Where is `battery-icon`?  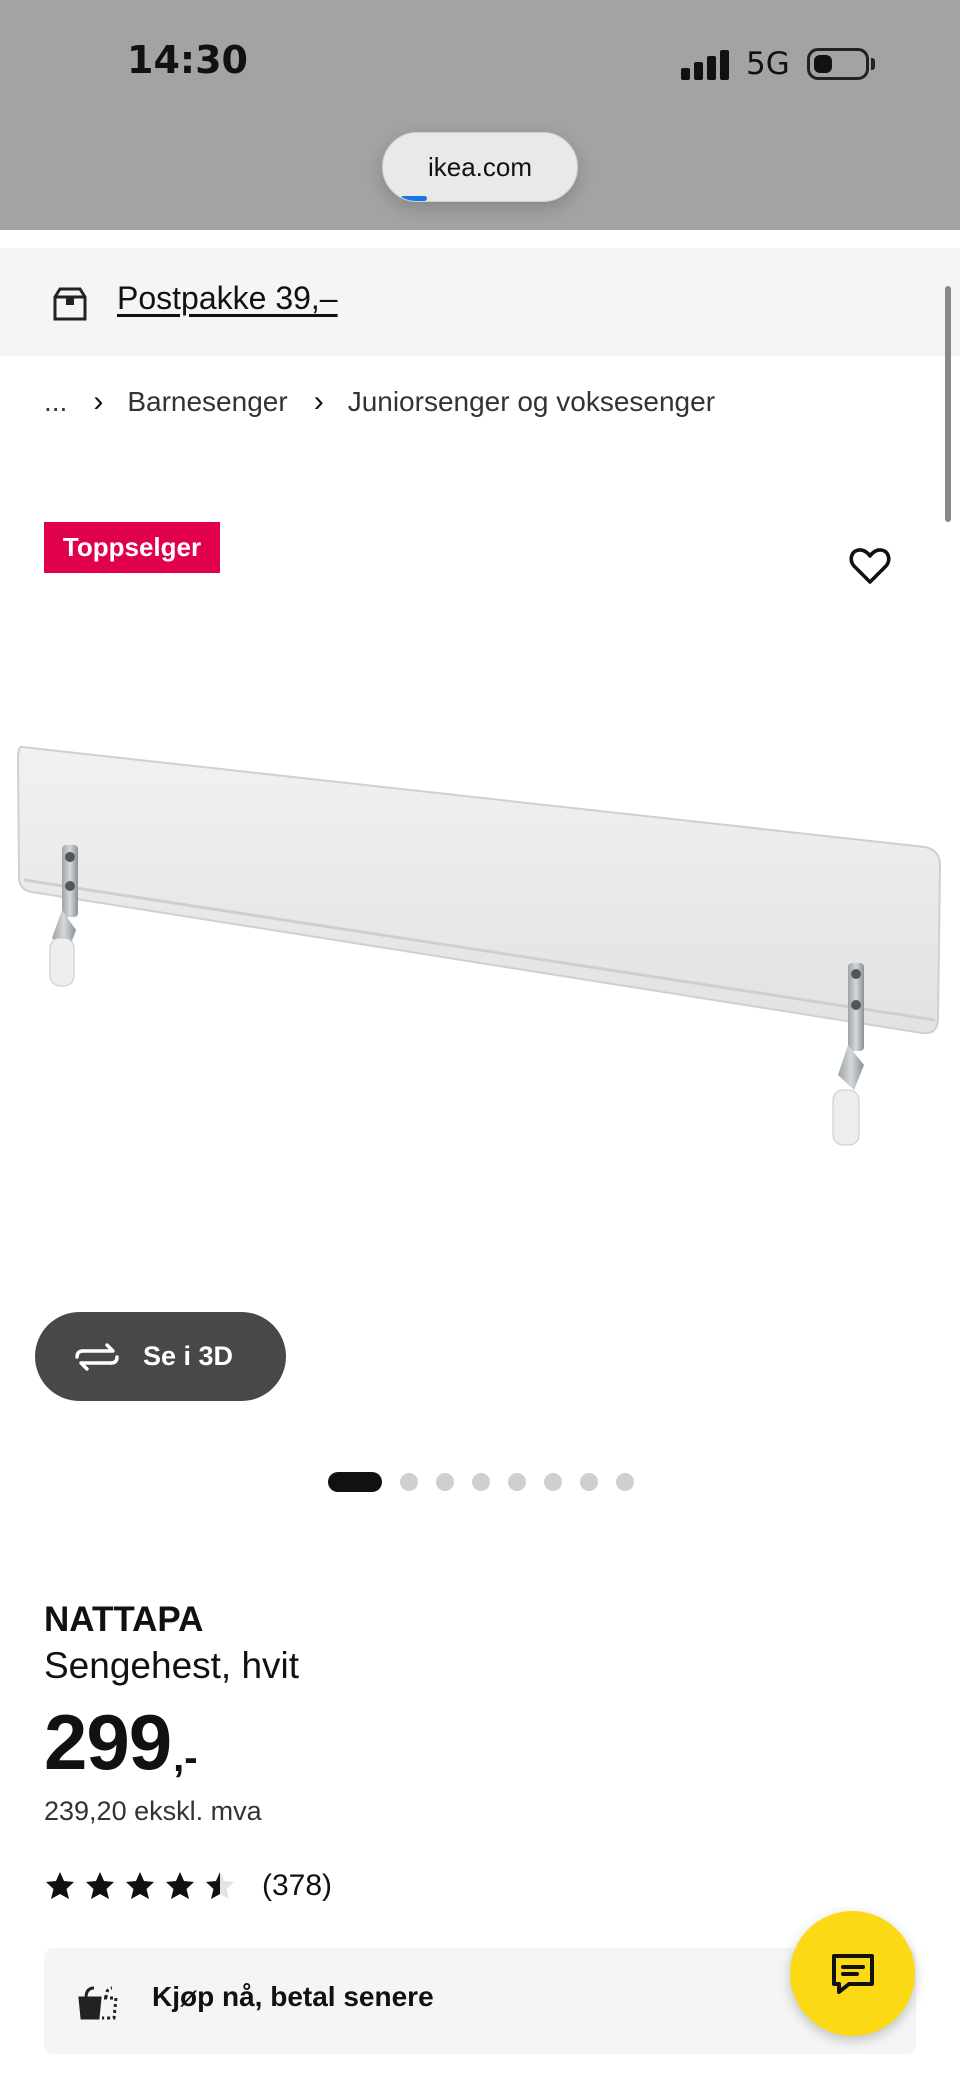 battery-icon is located at coordinates (838, 64).